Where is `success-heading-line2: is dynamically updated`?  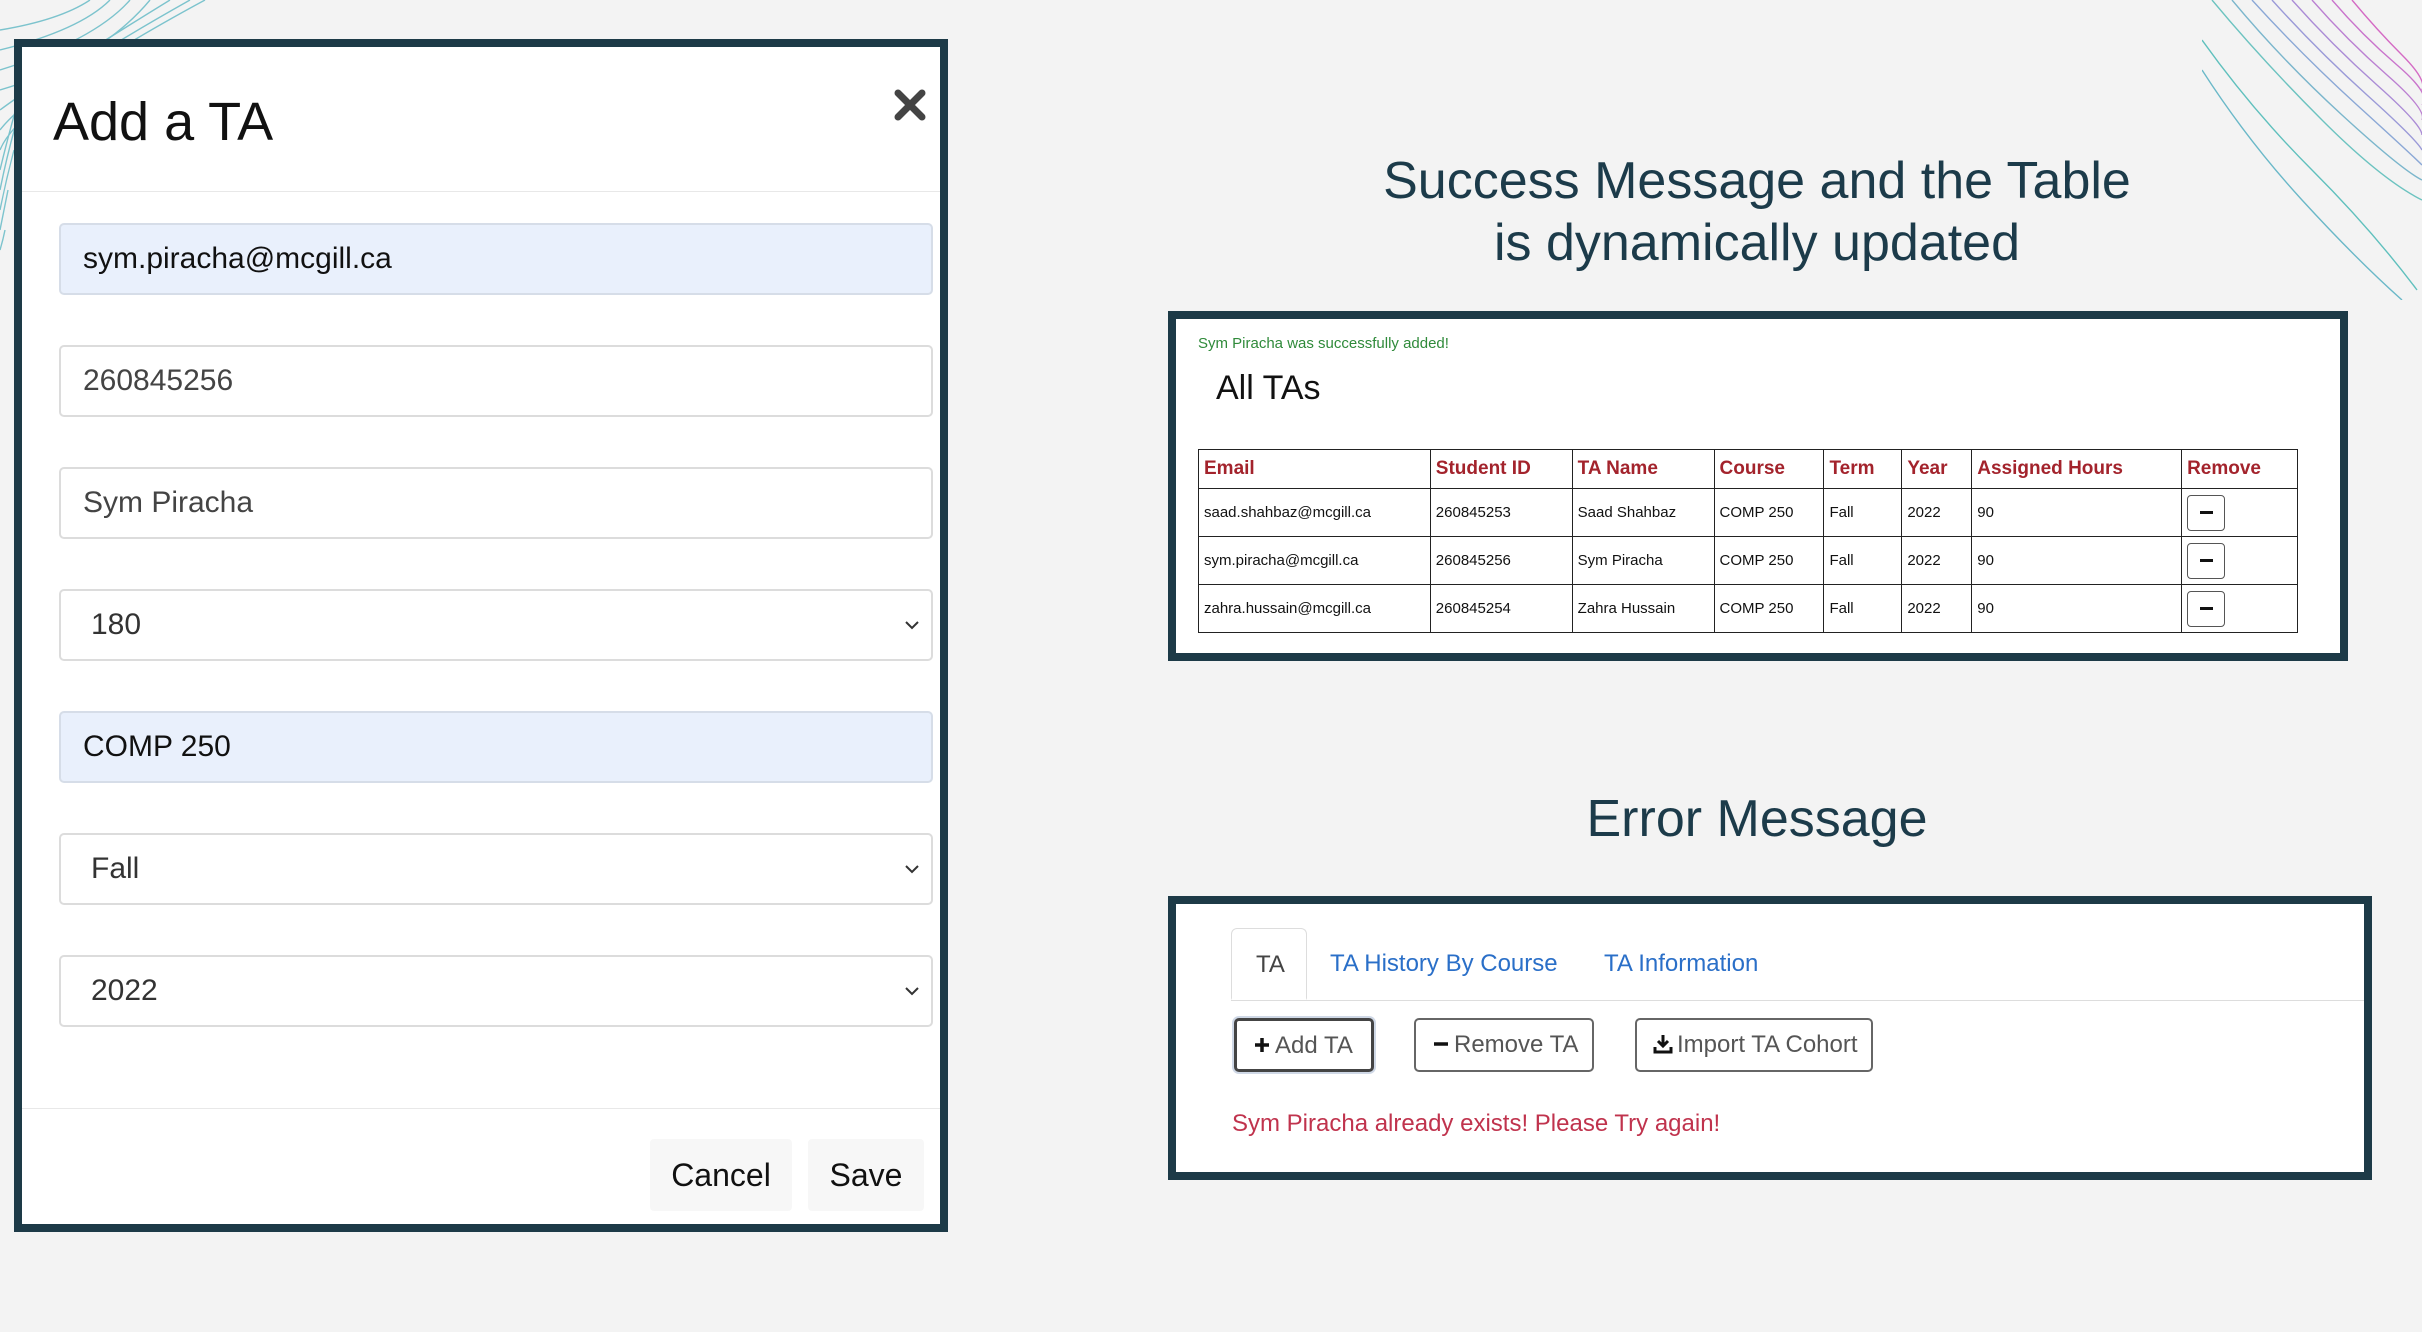 success-heading-line2: is dynamically updated is located at coordinates (1757, 243).